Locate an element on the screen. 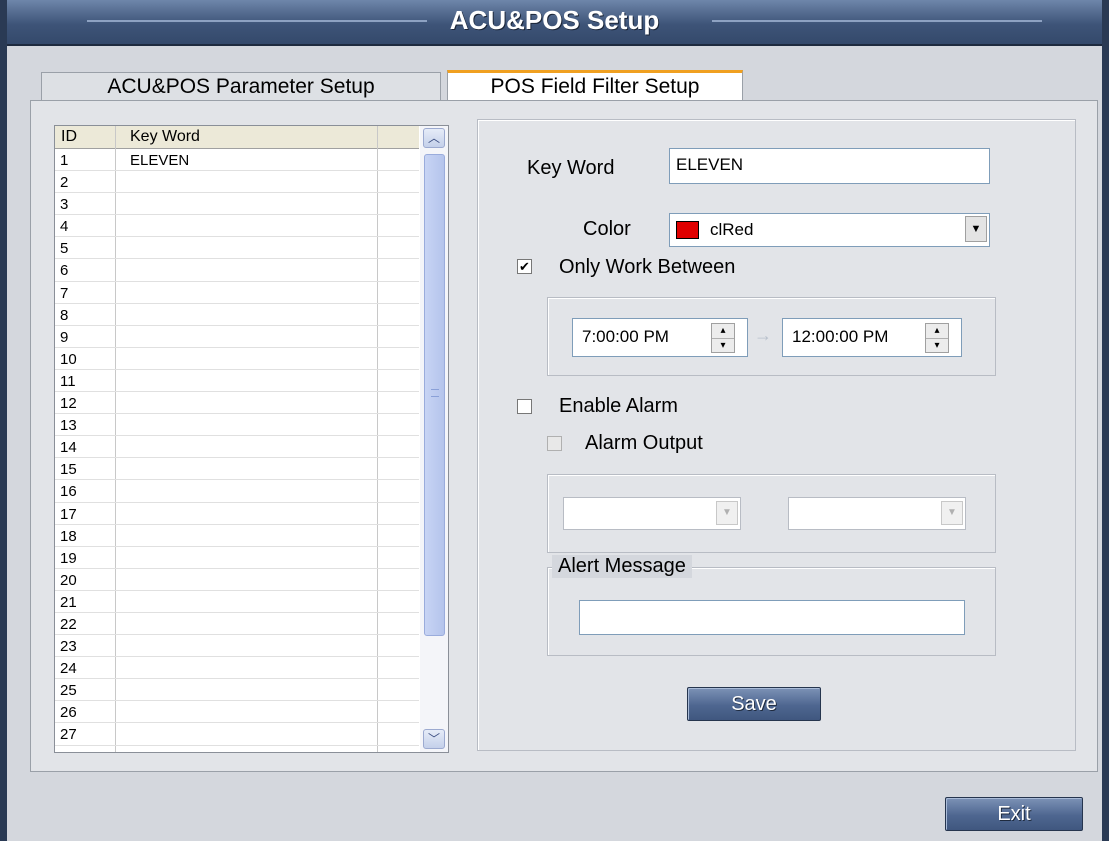 The image size is (1109, 841). only-work-between-label: Only Work Between is located at coordinates (647, 267).